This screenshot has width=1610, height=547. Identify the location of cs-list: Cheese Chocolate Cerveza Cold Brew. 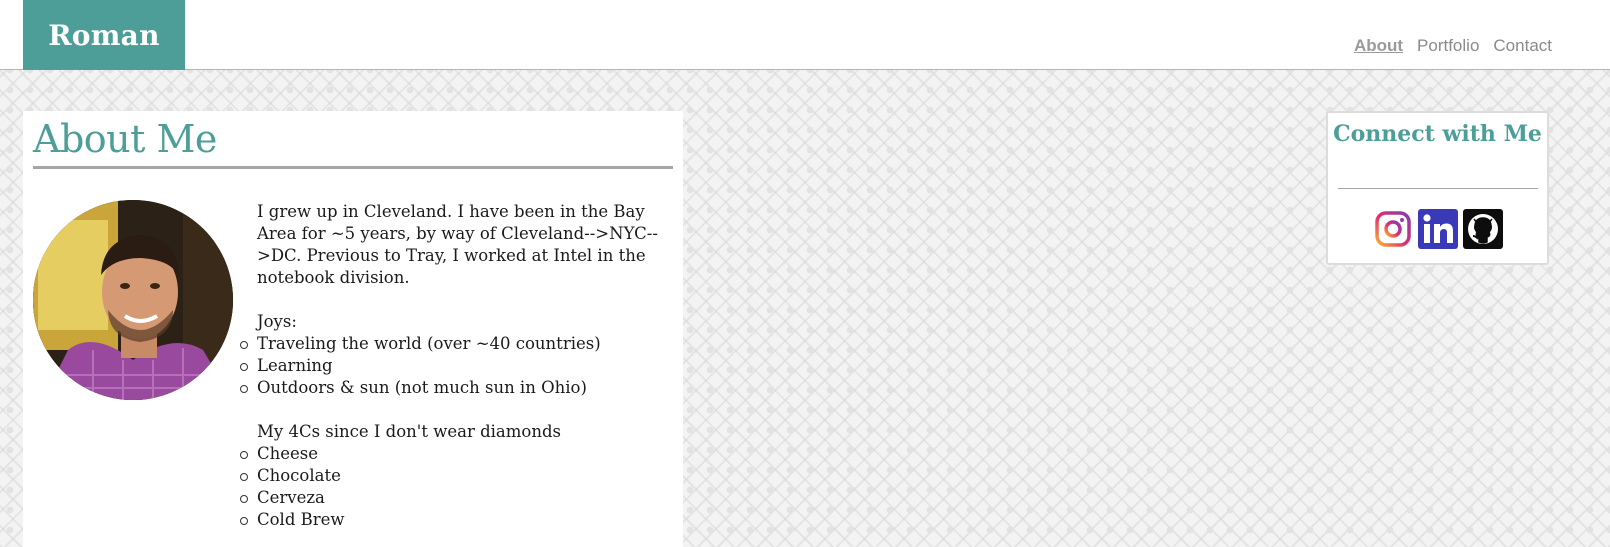
(453, 487).